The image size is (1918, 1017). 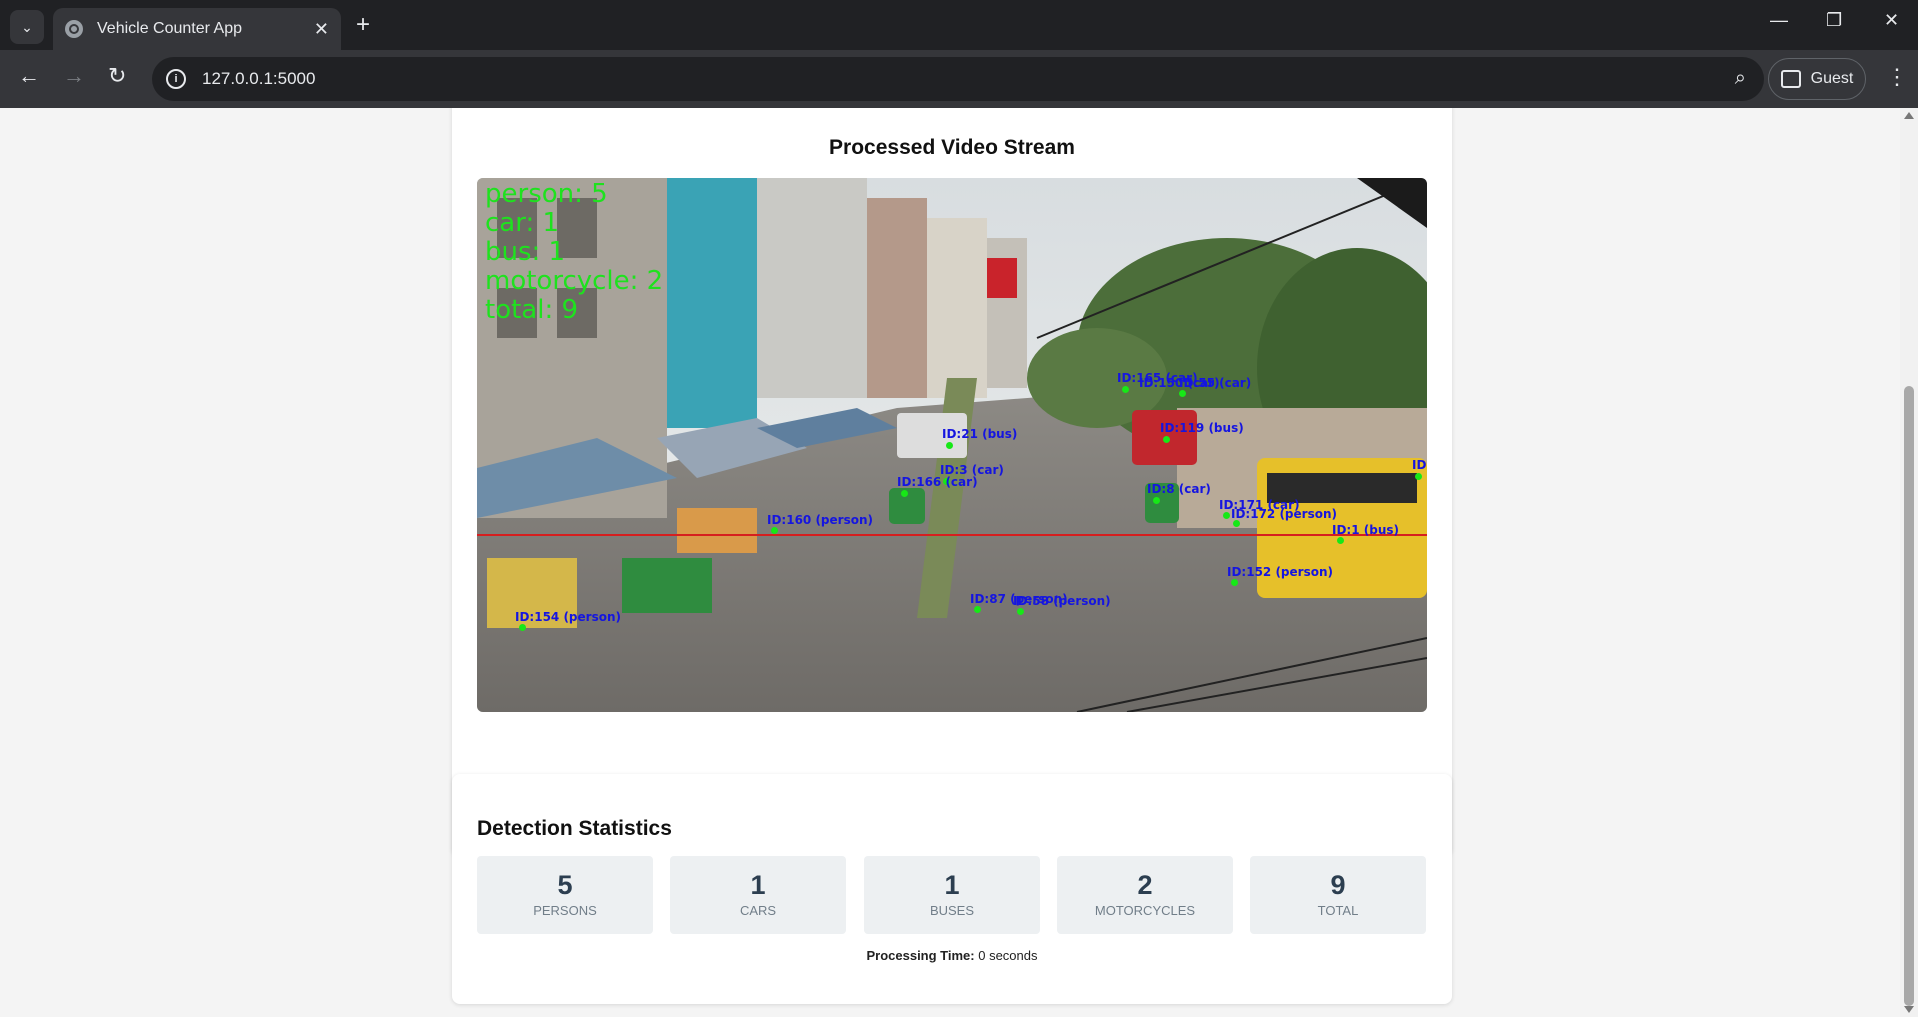 What do you see at coordinates (1365, 530) in the screenshot?
I see `detection-label: ID:1 (bus)` at bounding box center [1365, 530].